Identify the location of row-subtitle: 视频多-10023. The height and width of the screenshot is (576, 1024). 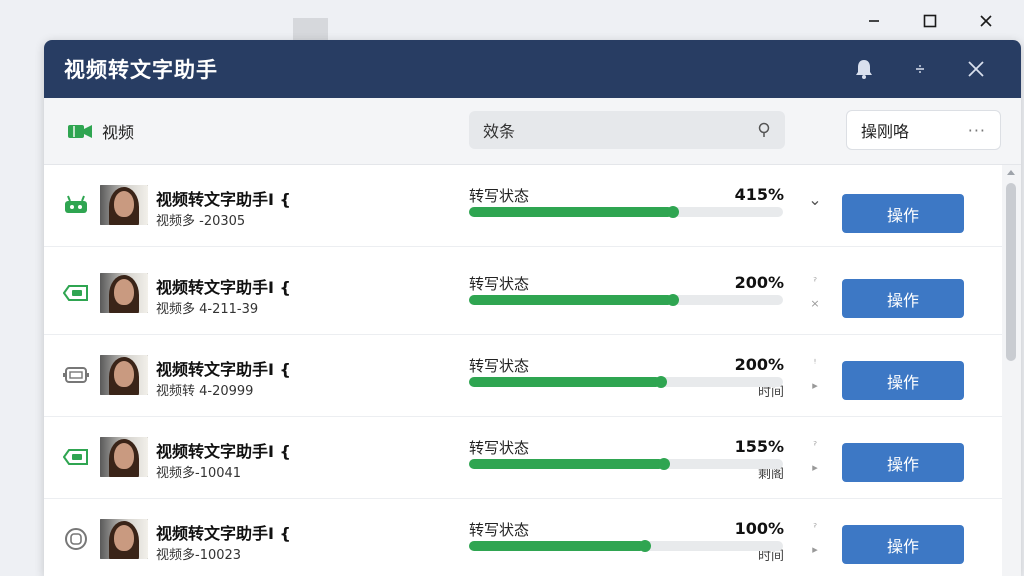
(199, 555).